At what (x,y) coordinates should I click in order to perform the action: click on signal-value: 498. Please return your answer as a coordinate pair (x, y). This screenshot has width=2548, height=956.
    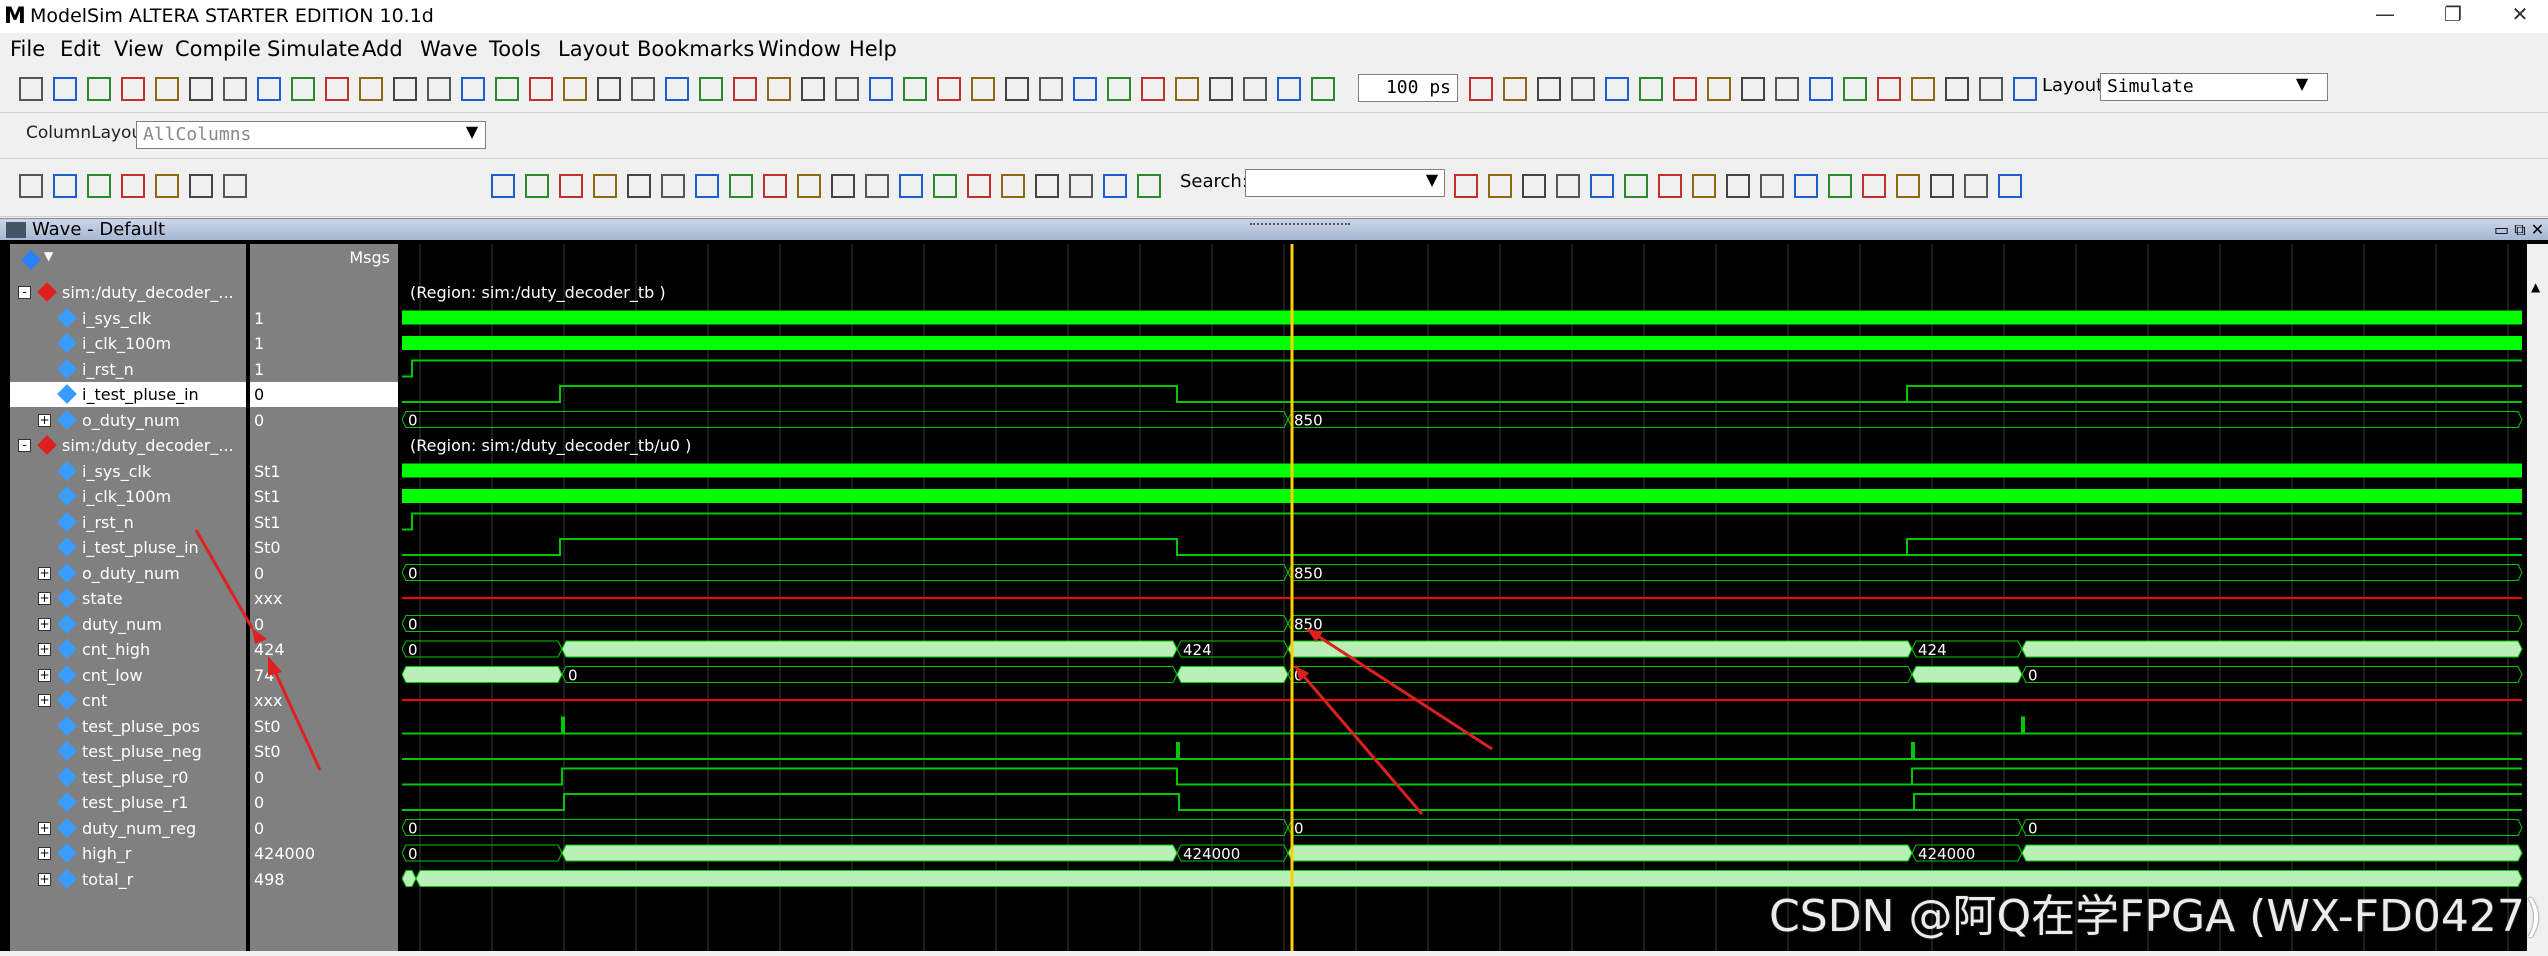
    Looking at the image, I should click on (269, 879).